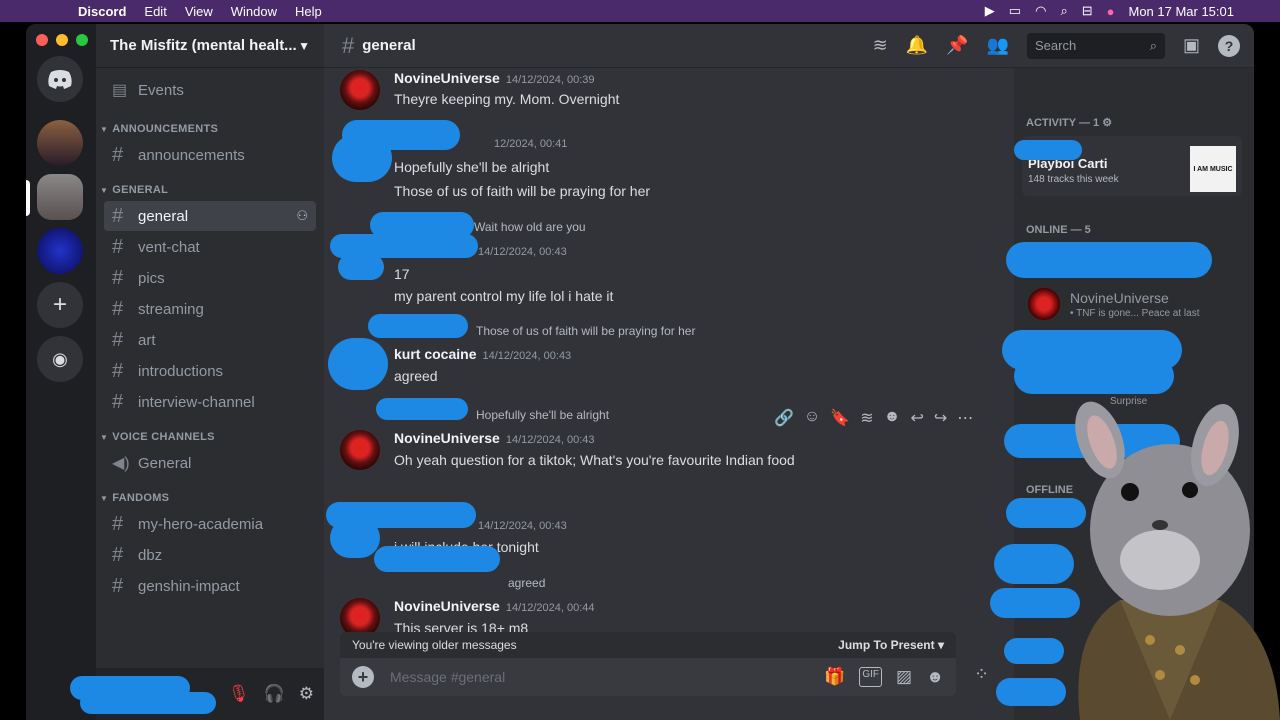  I want to click on channel-introductions: # introductions, so click(210, 371).